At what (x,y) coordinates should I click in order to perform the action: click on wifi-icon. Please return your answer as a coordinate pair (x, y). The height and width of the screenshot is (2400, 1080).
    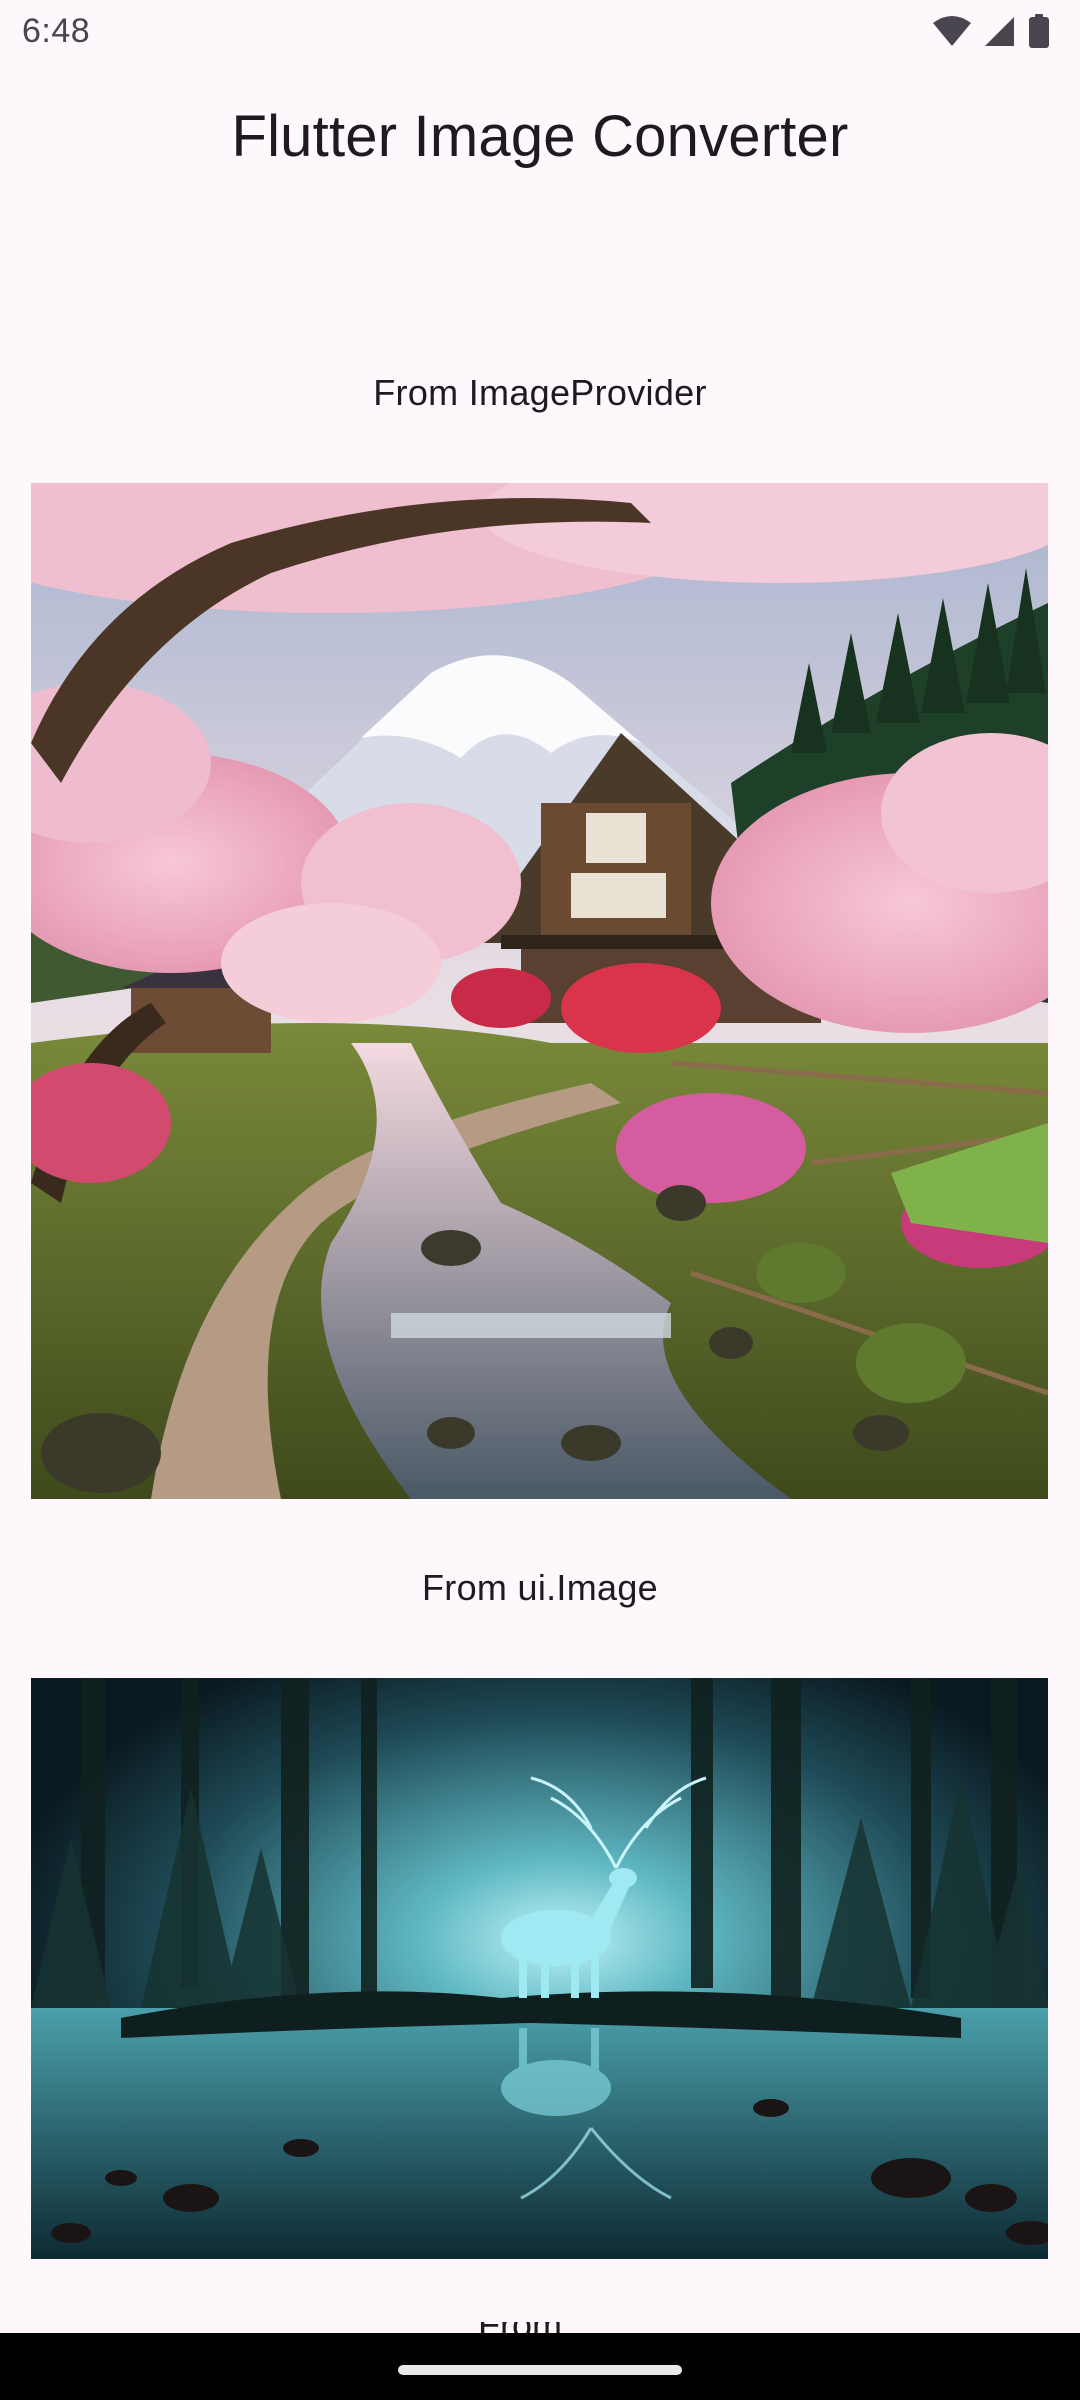
    Looking at the image, I should click on (952, 31).